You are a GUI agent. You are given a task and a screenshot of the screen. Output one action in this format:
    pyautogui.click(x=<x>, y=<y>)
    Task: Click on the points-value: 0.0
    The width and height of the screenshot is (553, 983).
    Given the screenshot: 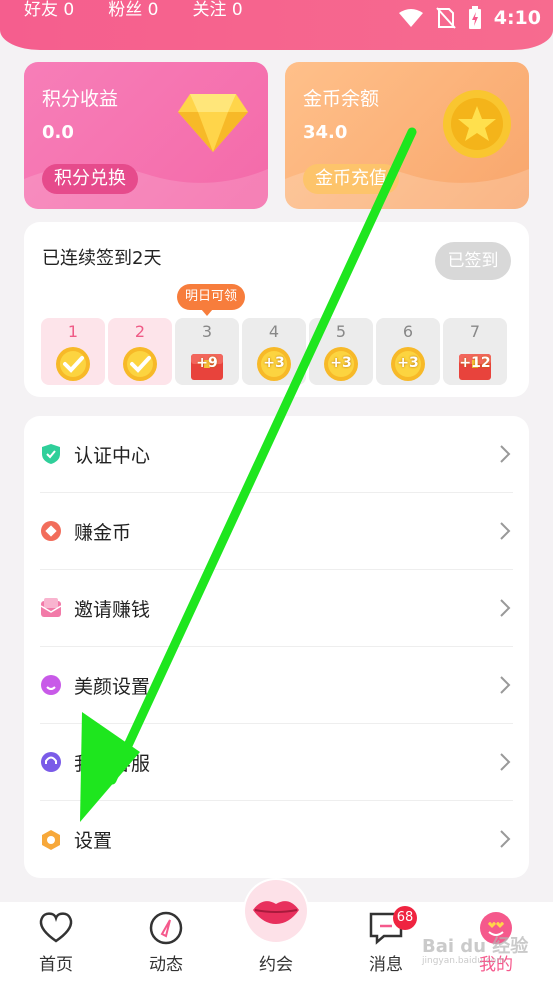 What is the action you would take?
    pyautogui.click(x=58, y=132)
    